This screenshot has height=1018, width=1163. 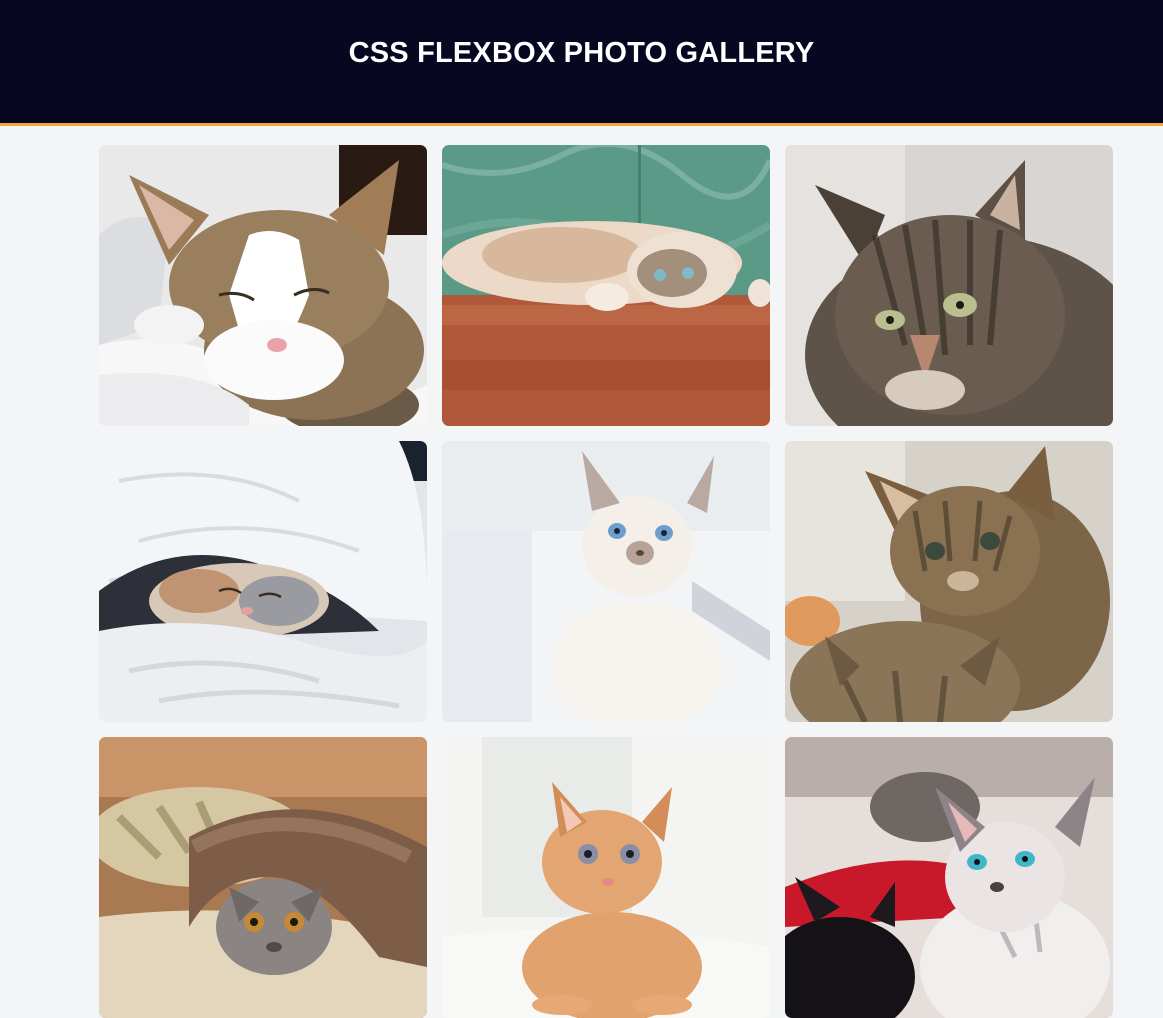 What do you see at coordinates (581, 53) in the screenshot?
I see `page-title: CSS FLEXBOX PHOTO GALLERY` at bounding box center [581, 53].